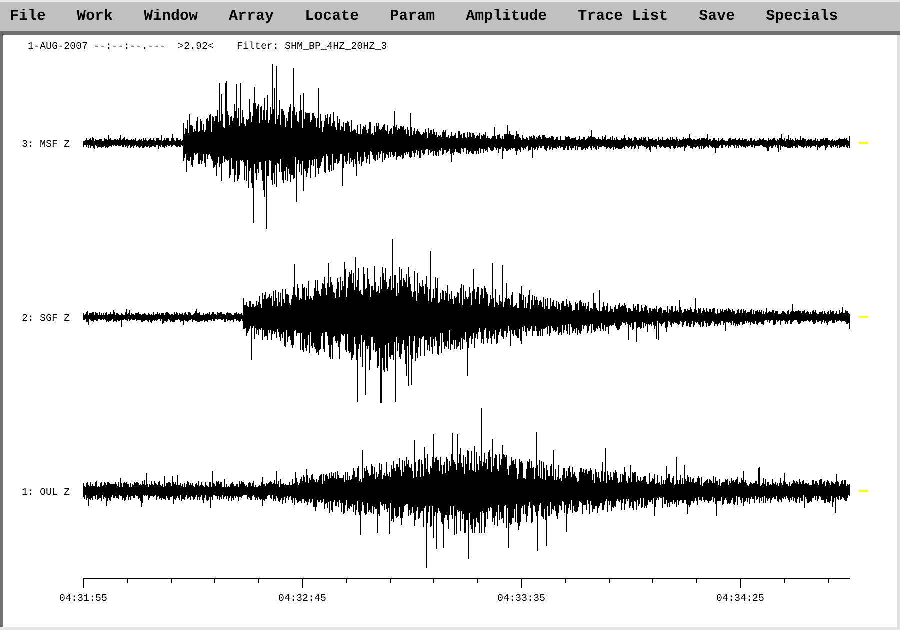 This screenshot has height=630, width=900. Describe the element at coordinates (740, 599) in the screenshot. I see `time-tick-label: 04:34:25` at that location.